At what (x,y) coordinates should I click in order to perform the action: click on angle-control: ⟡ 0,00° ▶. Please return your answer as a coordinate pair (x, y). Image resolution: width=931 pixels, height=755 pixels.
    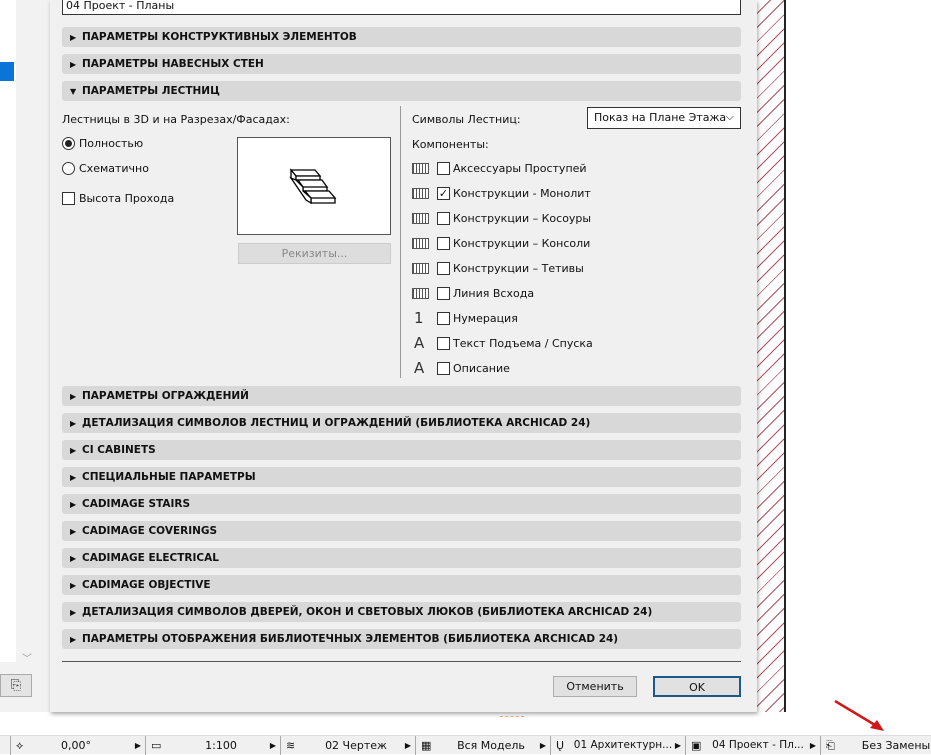
    Looking at the image, I should click on (77, 745).